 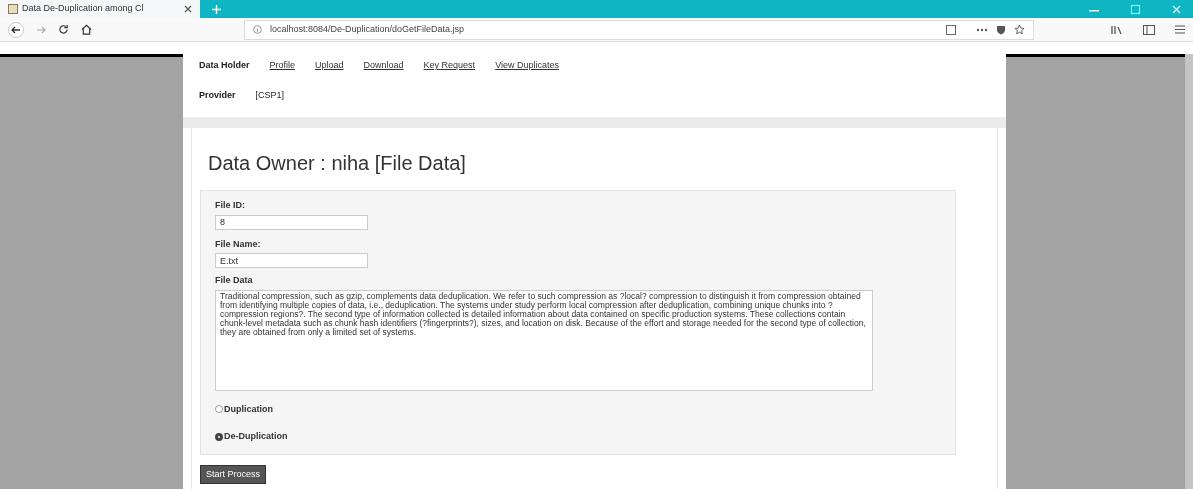 What do you see at coordinates (1189, 271) in the screenshot?
I see `scrollbar` at bounding box center [1189, 271].